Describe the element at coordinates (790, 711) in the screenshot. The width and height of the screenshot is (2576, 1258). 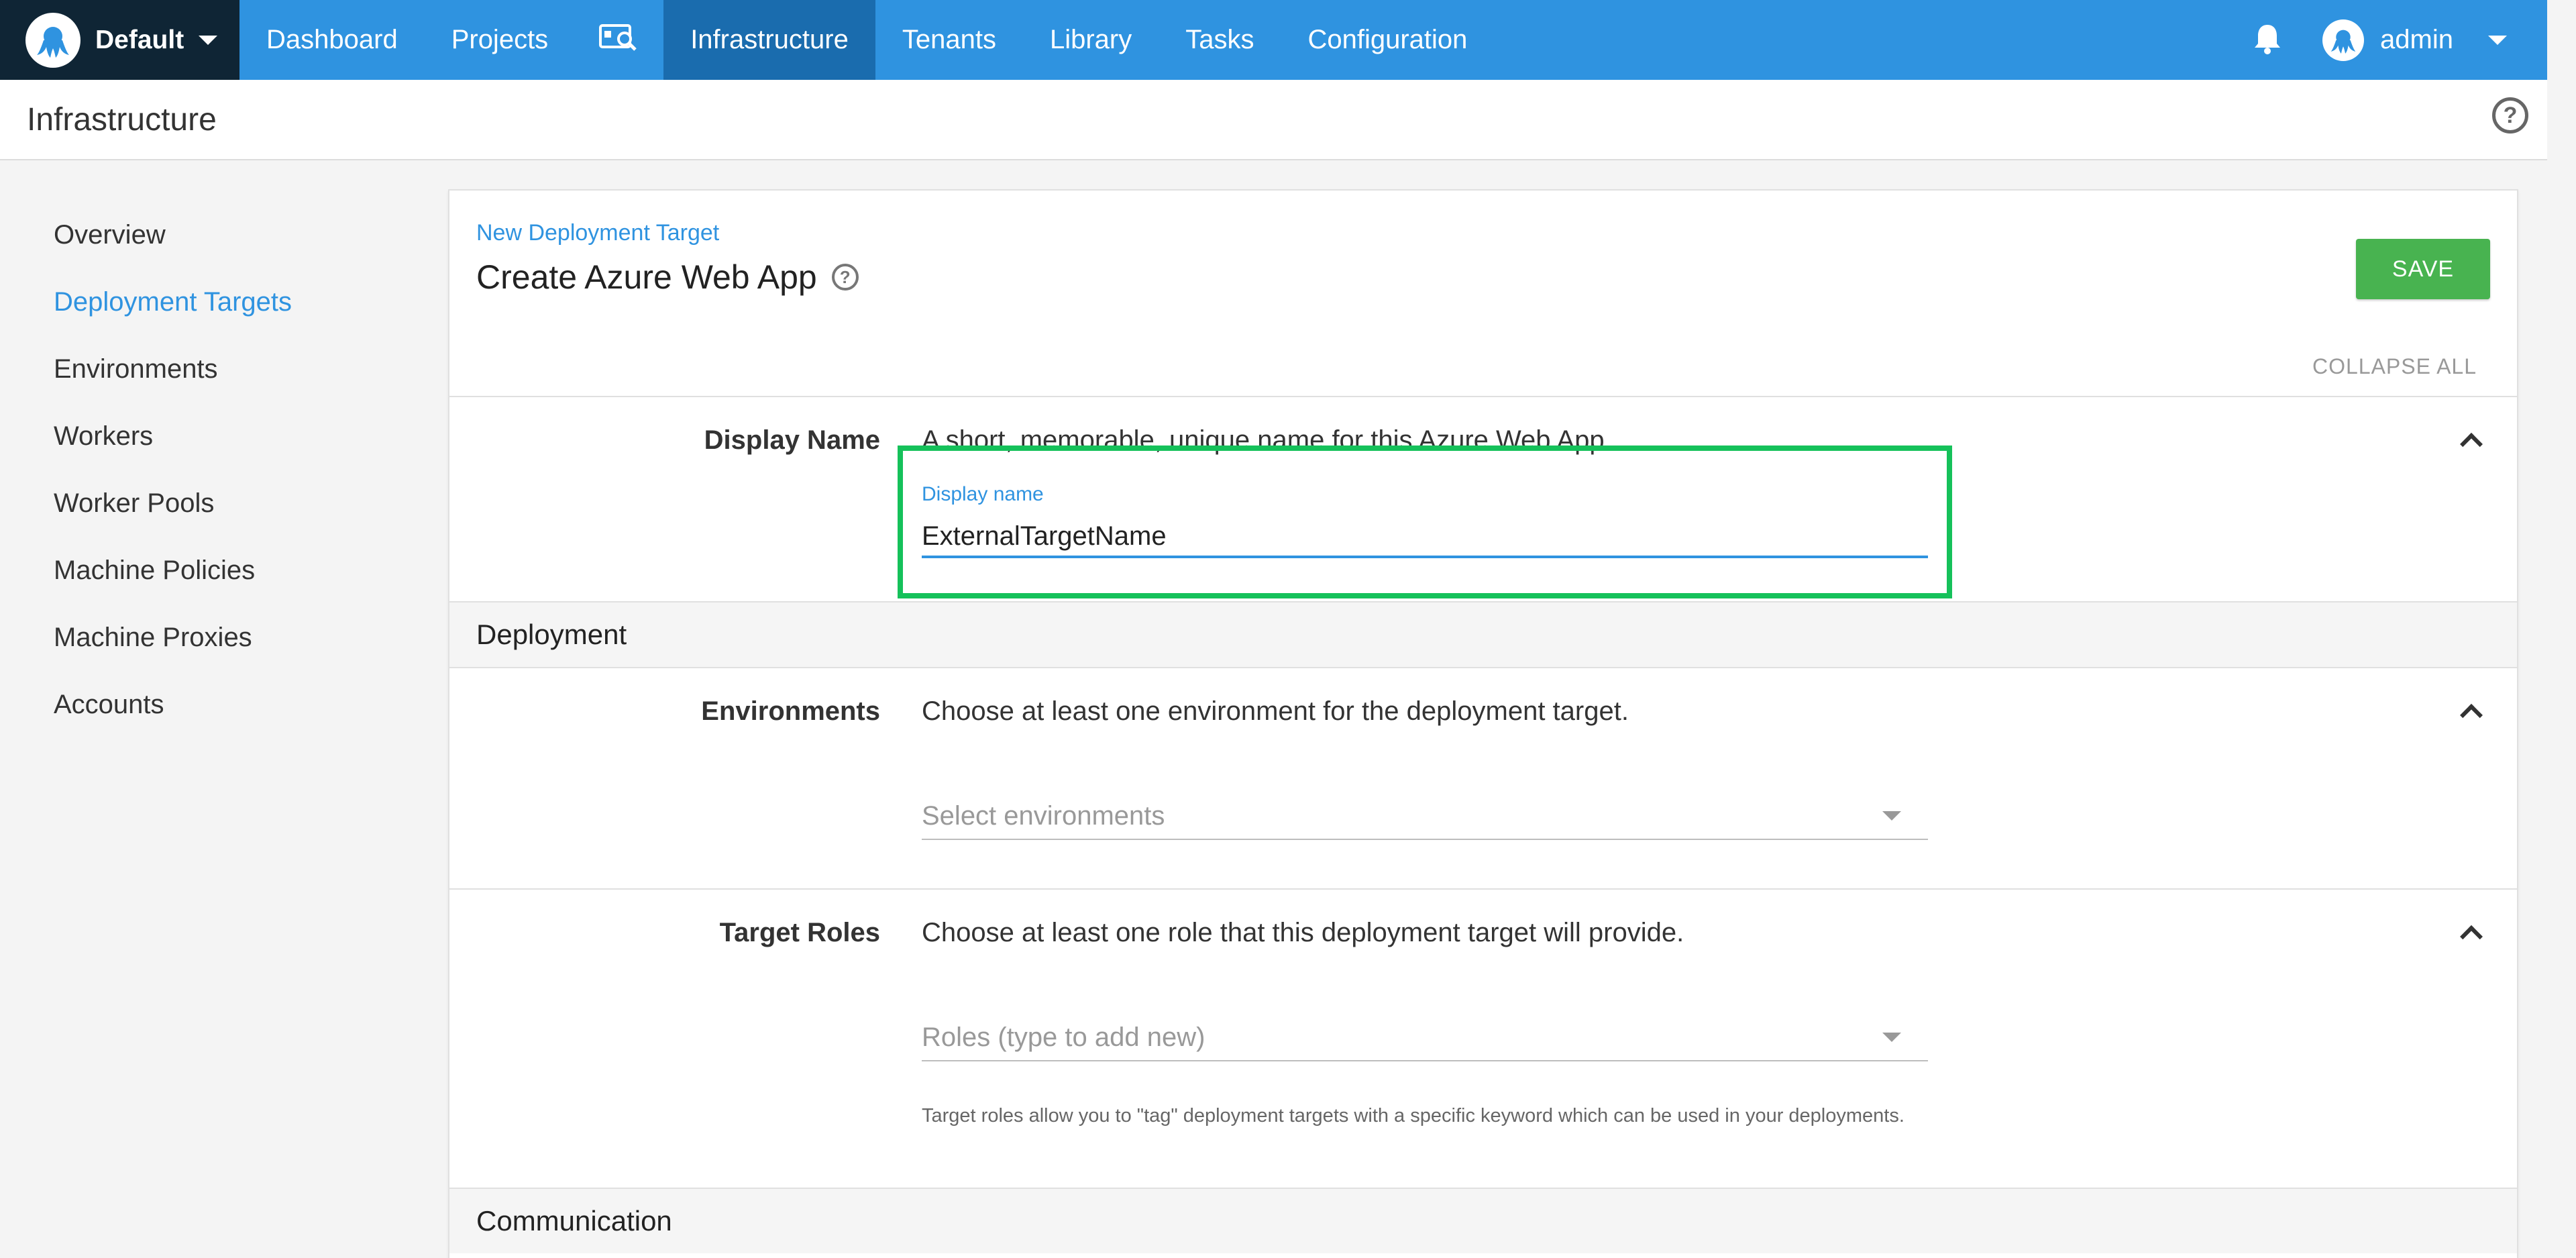
I see `section-label: Environments` at that location.